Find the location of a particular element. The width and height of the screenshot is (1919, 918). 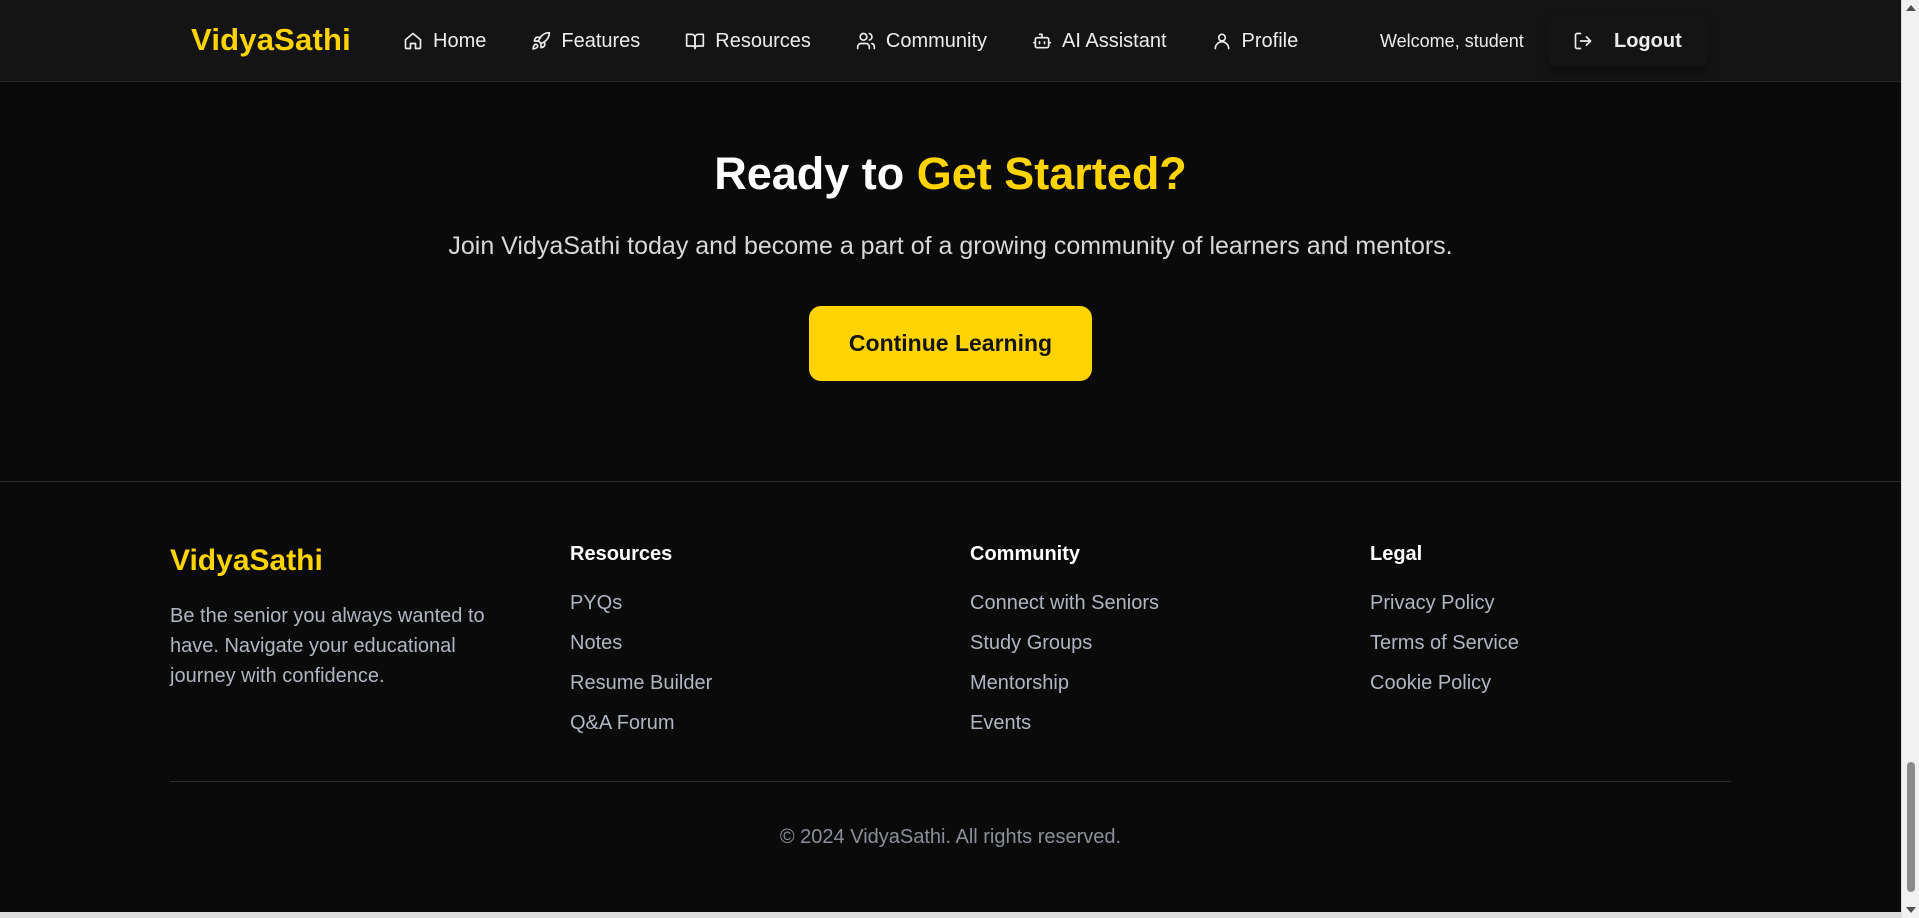

hero-title-accent: Get Started? is located at coordinates (1051, 173).